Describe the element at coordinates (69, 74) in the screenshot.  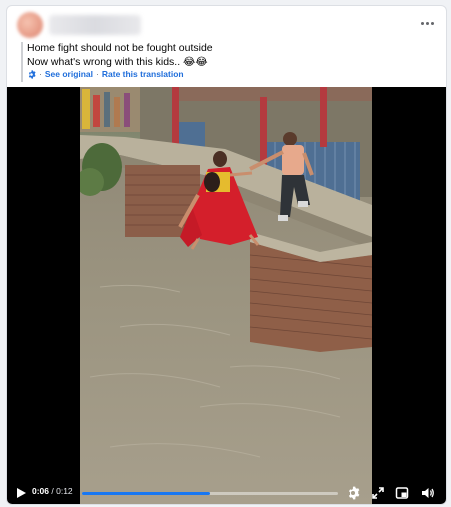
I see `see-original-link: See original` at that location.